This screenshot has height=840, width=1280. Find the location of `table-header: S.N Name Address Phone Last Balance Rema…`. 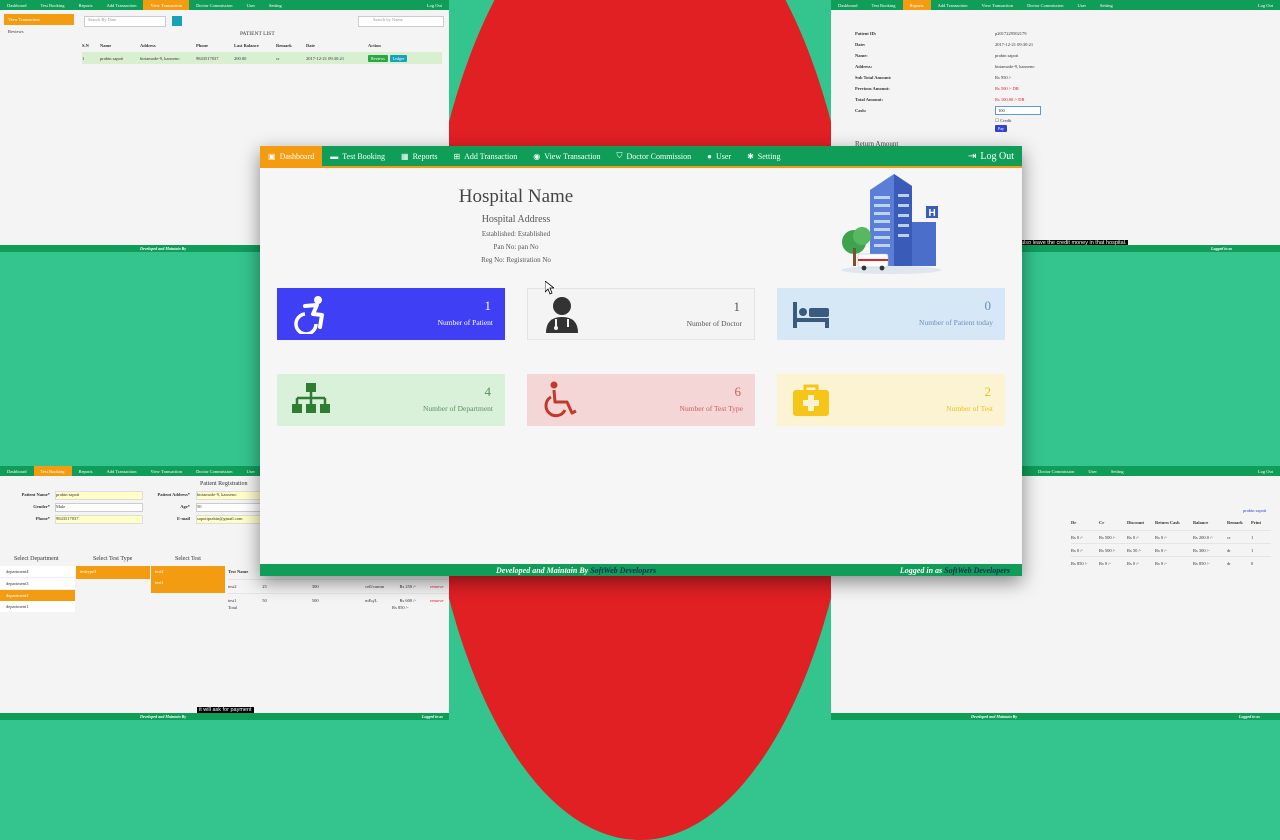

table-header: S.N Name Address Phone Last Balance Rema… is located at coordinates (262, 45).